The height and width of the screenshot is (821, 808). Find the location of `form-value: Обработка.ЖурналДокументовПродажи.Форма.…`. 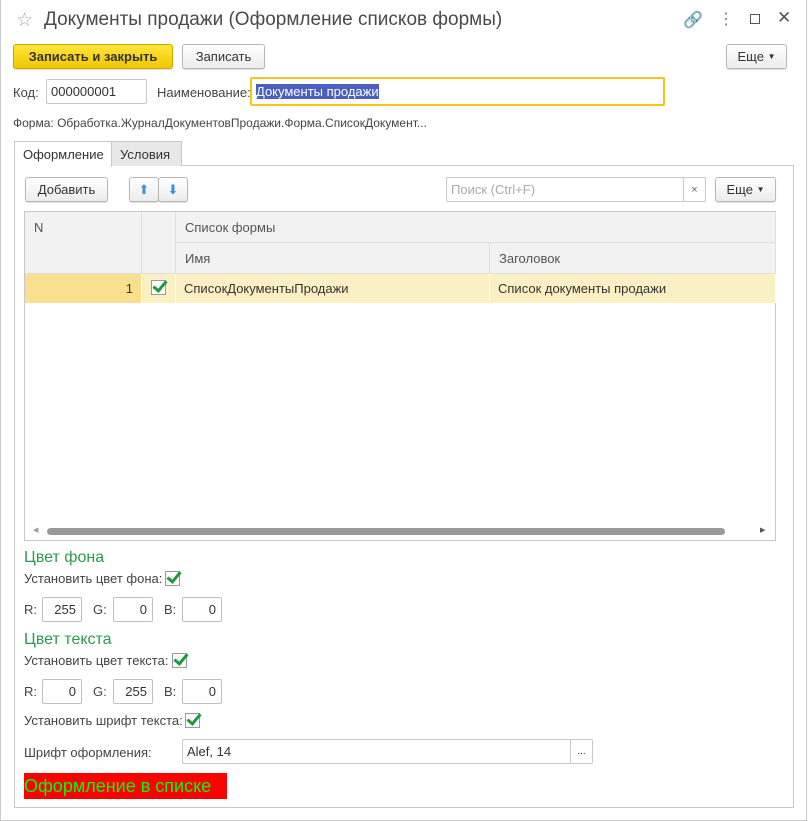

form-value: Обработка.ЖурналДокументовПродажи.Форма.… is located at coordinates (242, 123).